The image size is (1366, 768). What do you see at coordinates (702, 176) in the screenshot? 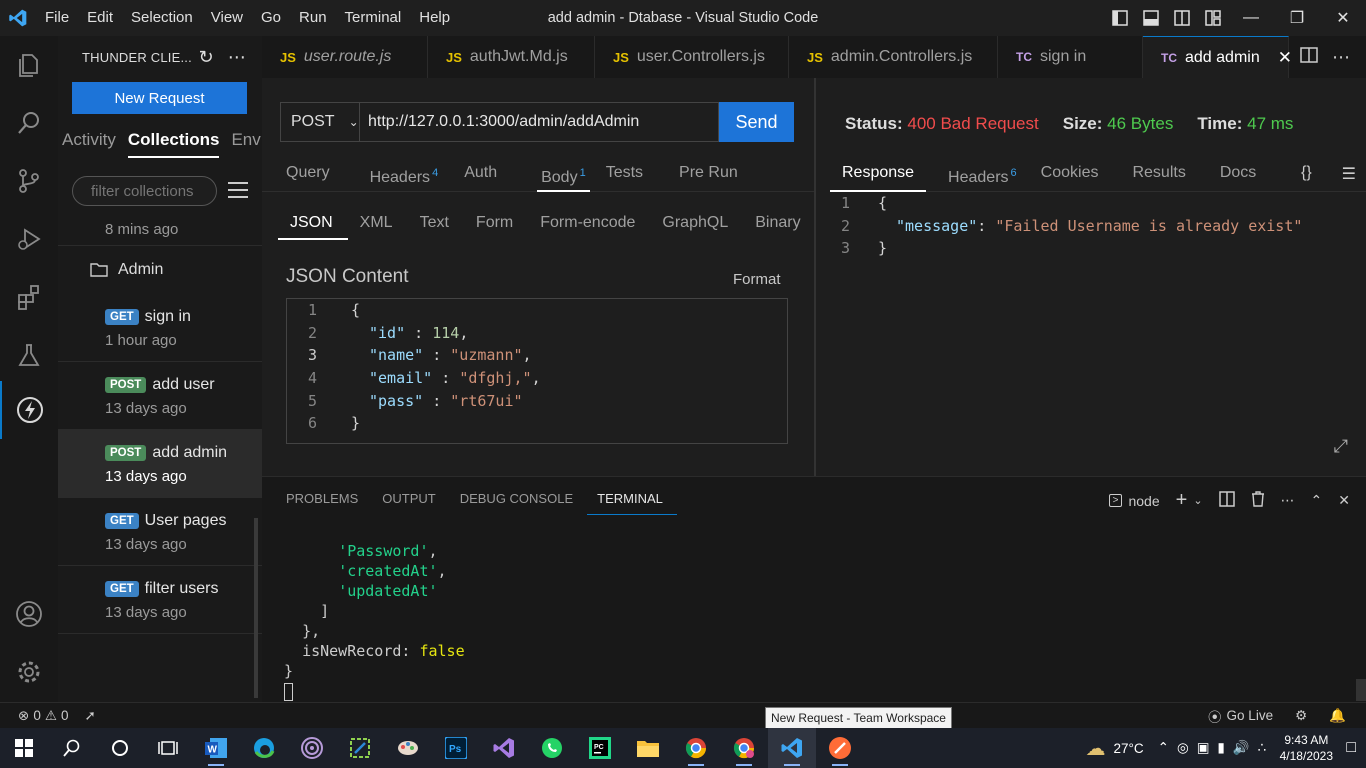
I see `tab-pre-run: Pre Run` at bounding box center [702, 176].